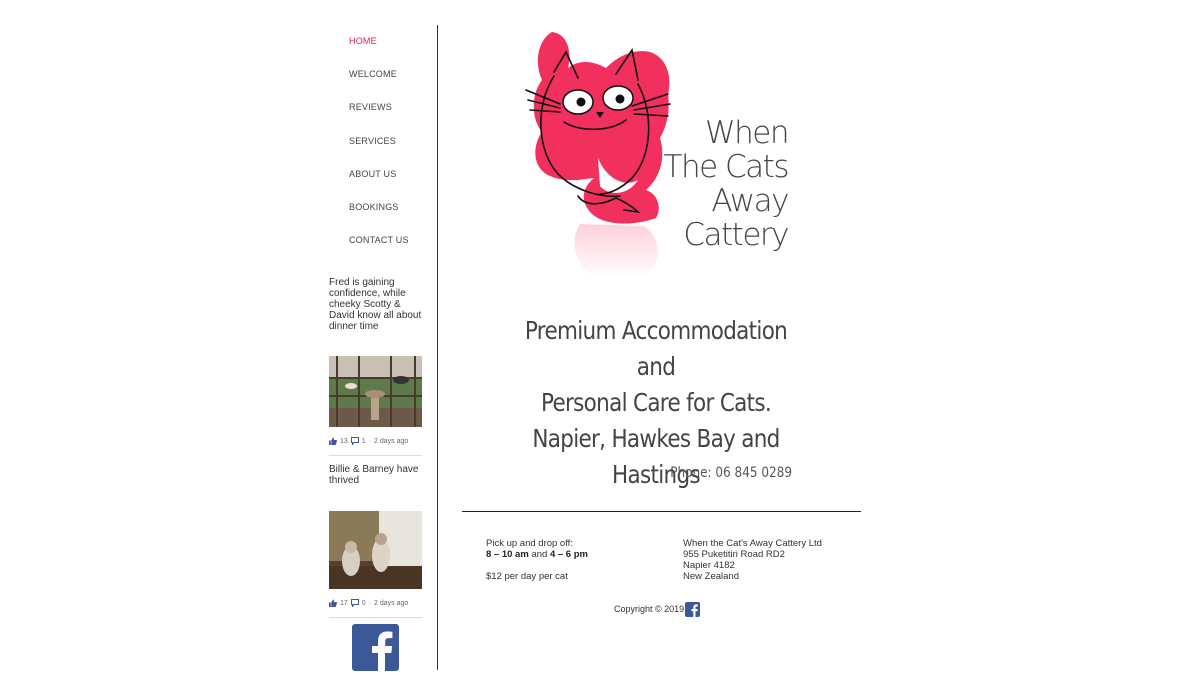 The height and width of the screenshot is (675, 1200). What do you see at coordinates (726, 167) in the screenshot?
I see `logo-line: The Cats` at bounding box center [726, 167].